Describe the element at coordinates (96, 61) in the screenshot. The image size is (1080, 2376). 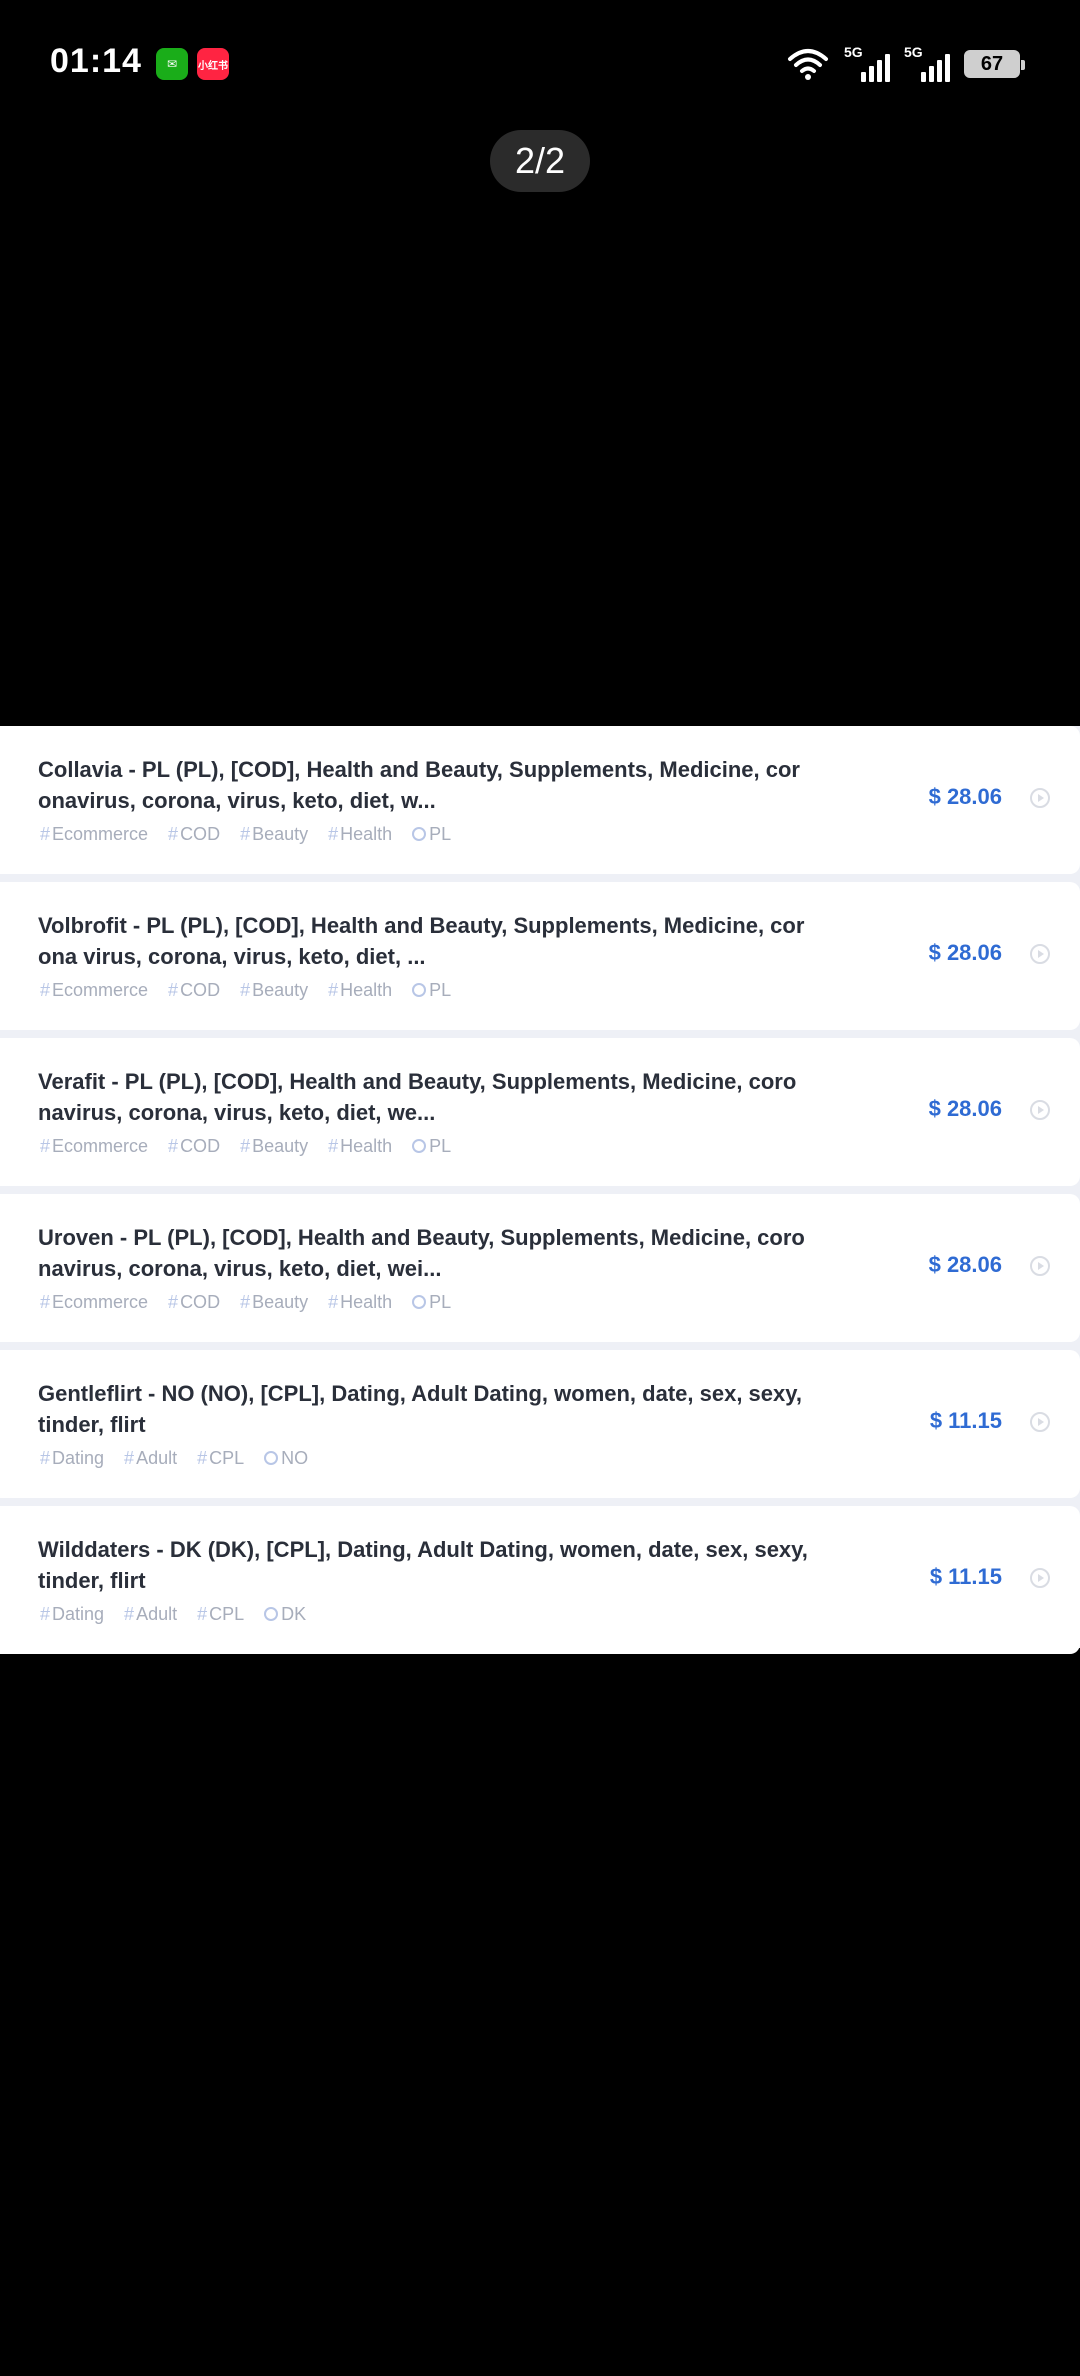
I see `status-time: 01:14` at that location.